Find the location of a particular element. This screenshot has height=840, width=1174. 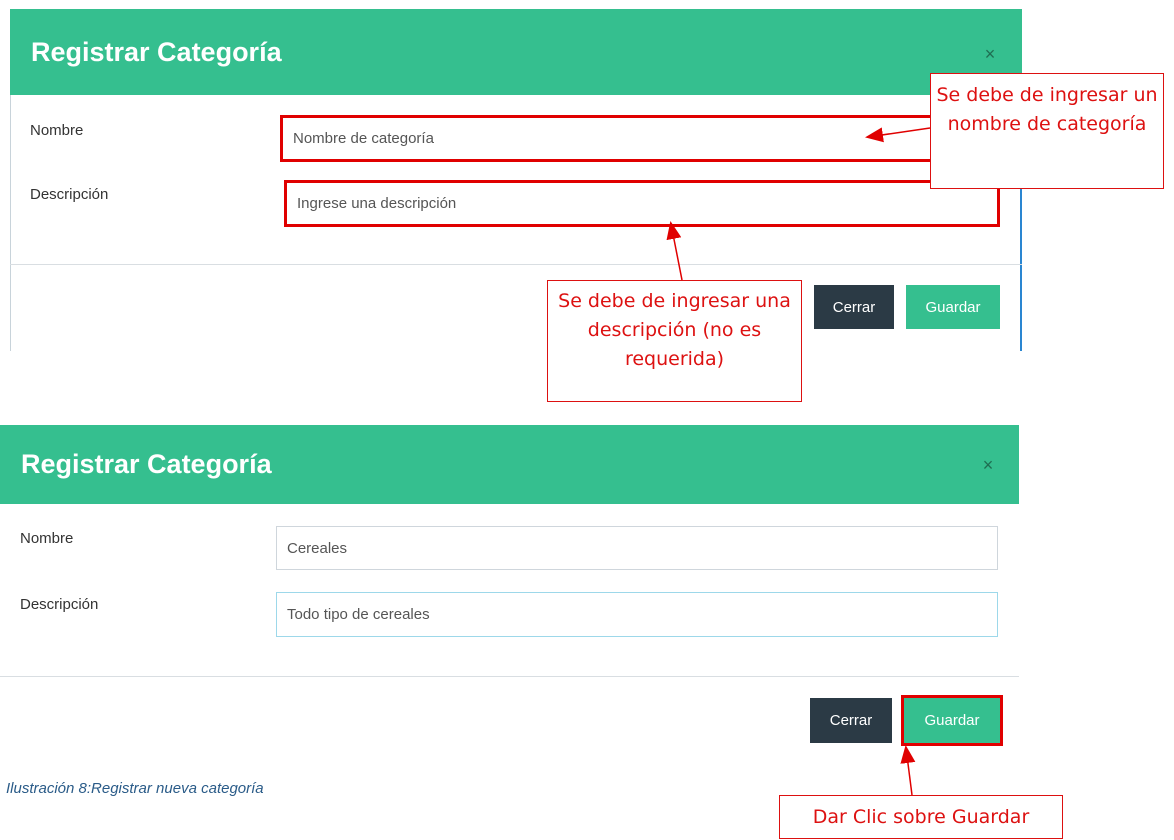

modal-bottom-header: Registrar Categoría is located at coordinates (509, 464).